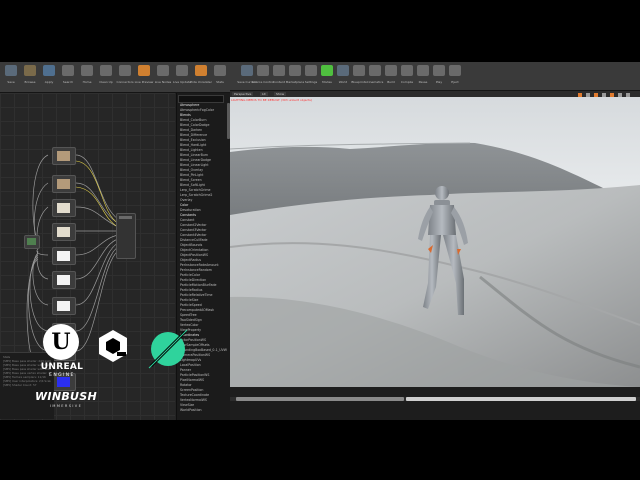  I want to click on content-browser-strip, so click(435, 403).